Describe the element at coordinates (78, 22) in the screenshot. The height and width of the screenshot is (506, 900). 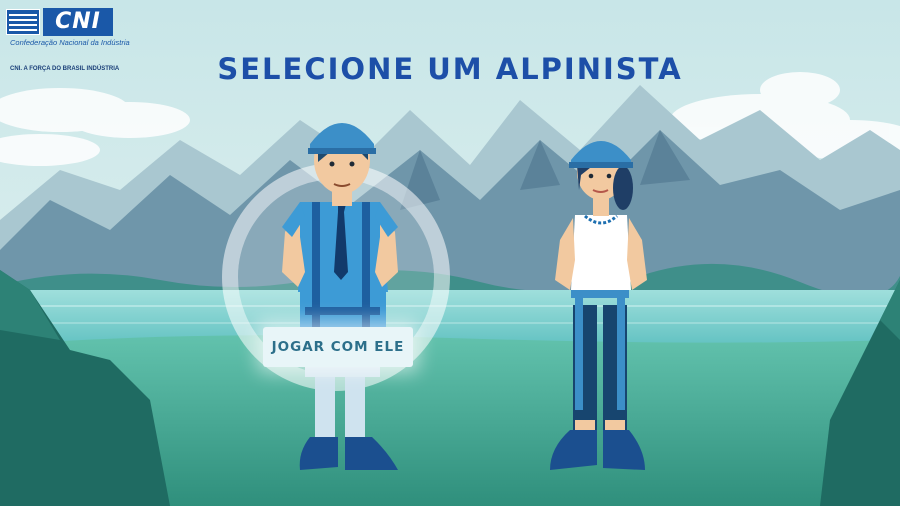
I see `cni-logo-mark: CNI` at that location.